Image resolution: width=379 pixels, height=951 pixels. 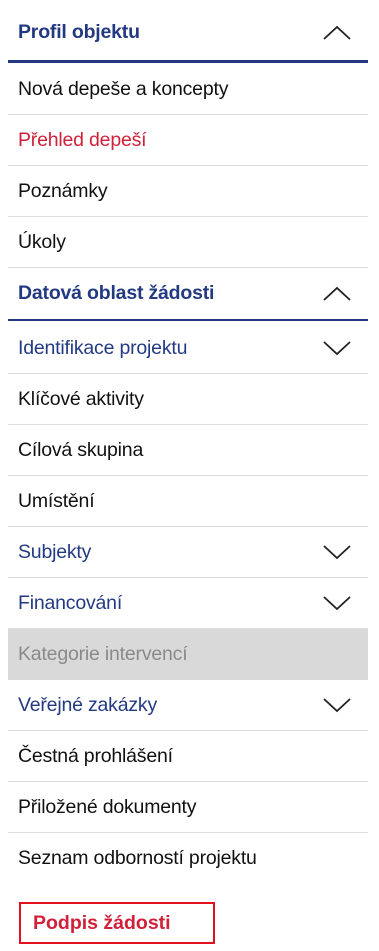 What do you see at coordinates (63, 190) in the screenshot?
I see `menu-item-poznamky-label: Poznámky` at bounding box center [63, 190].